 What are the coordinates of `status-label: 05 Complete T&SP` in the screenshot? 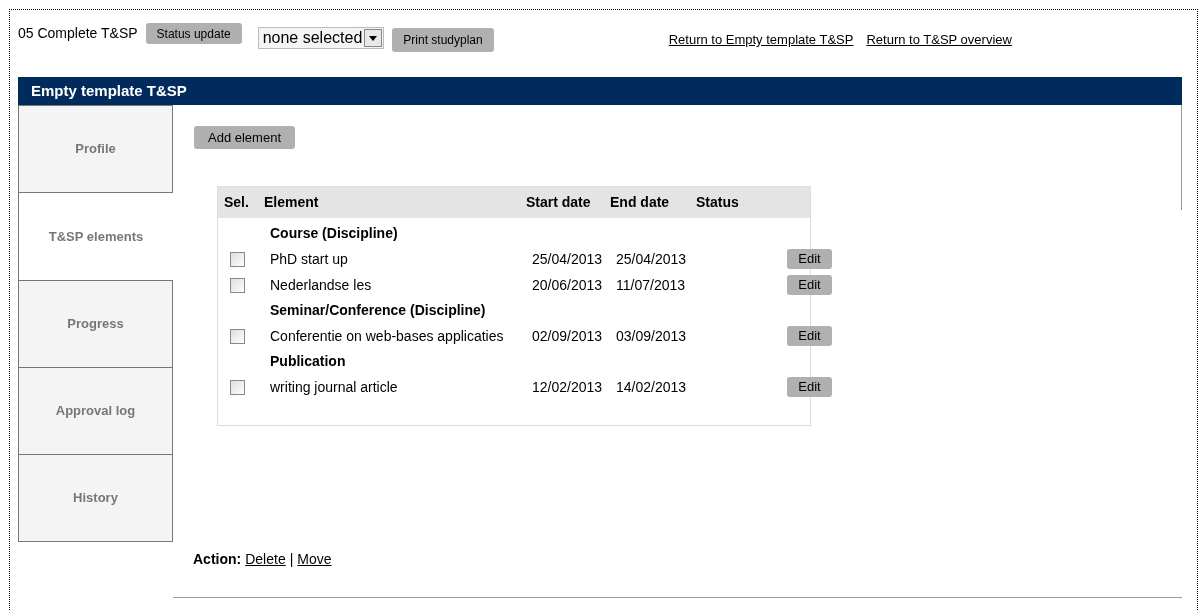 It's located at (78, 33).